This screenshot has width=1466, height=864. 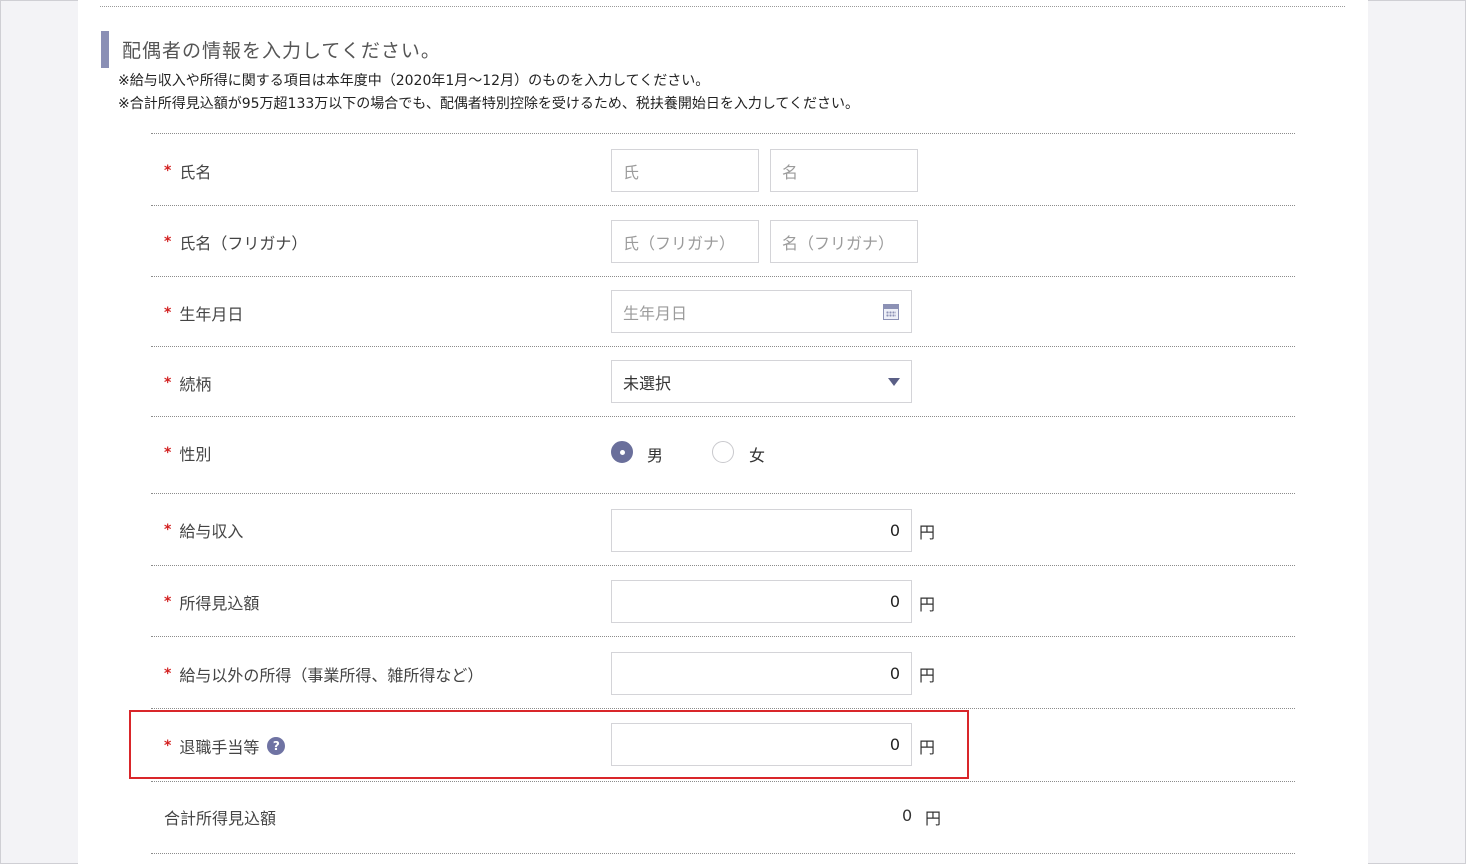 What do you see at coordinates (195, 384) in the screenshot?
I see `relation-label-text: 続柄` at bounding box center [195, 384].